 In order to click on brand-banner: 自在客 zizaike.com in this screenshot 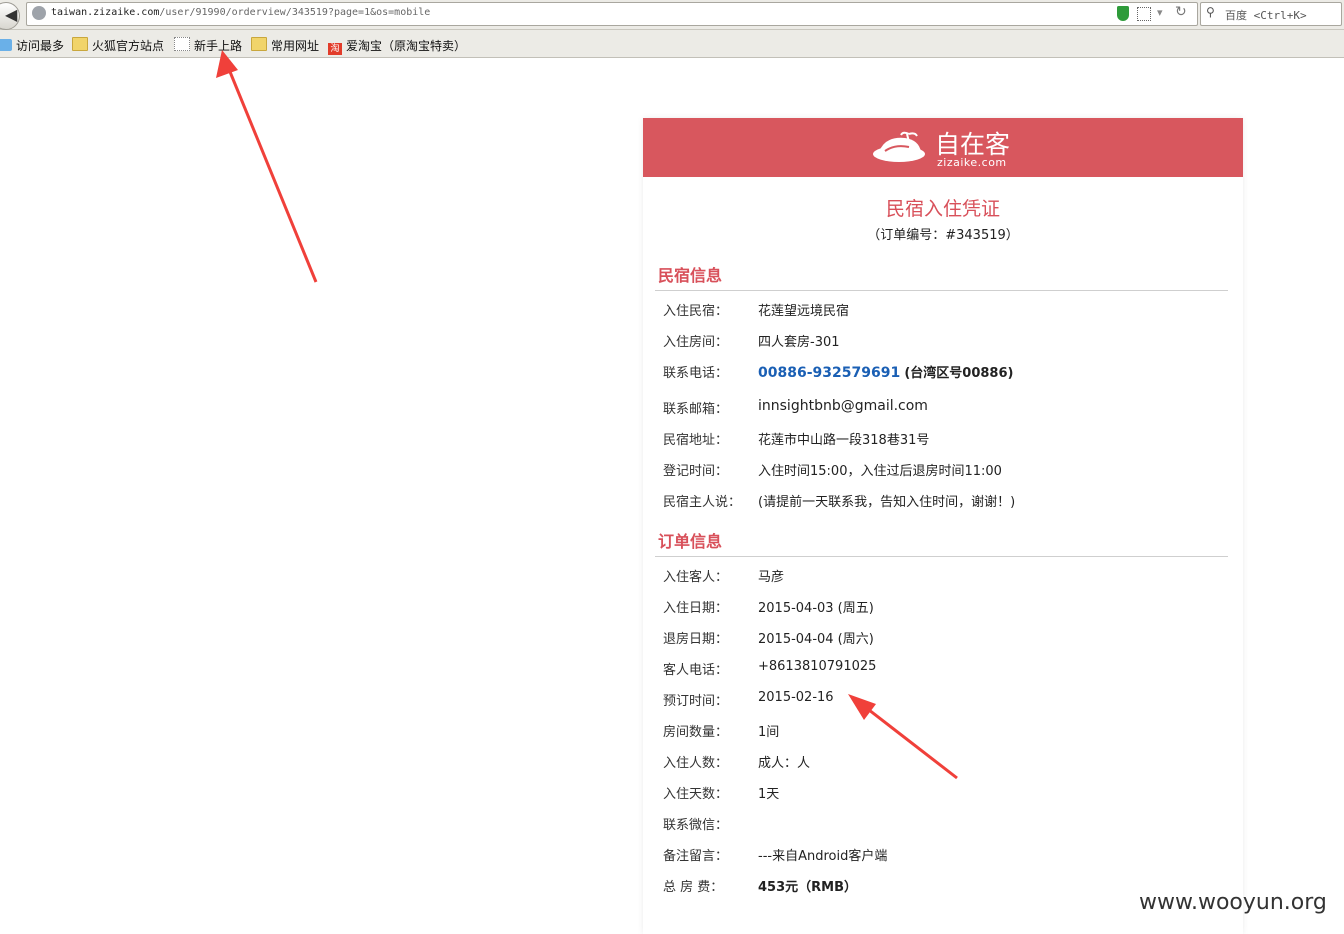, I will do `click(943, 147)`.